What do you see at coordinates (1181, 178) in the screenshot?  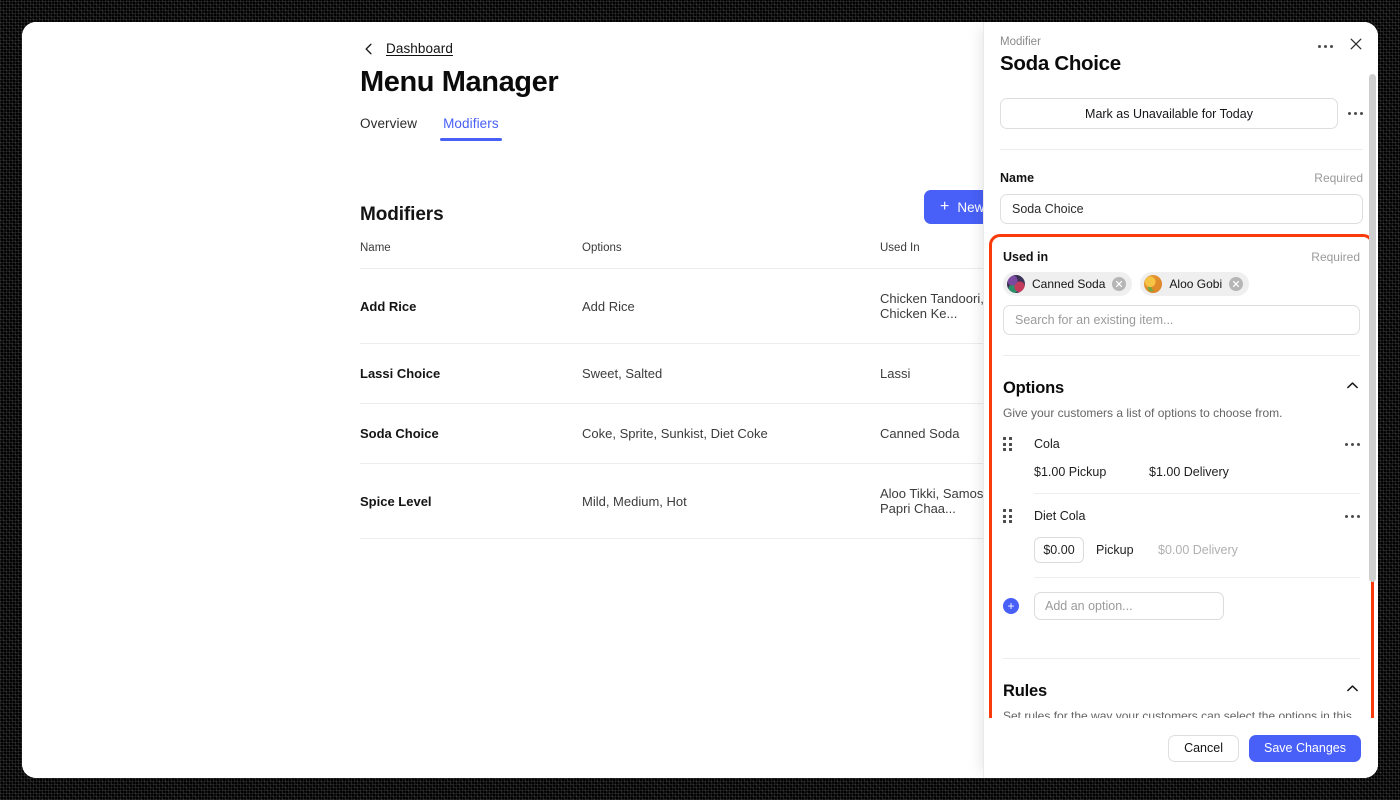 I see `name-field-labels: Name Required` at bounding box center [1181, 178].